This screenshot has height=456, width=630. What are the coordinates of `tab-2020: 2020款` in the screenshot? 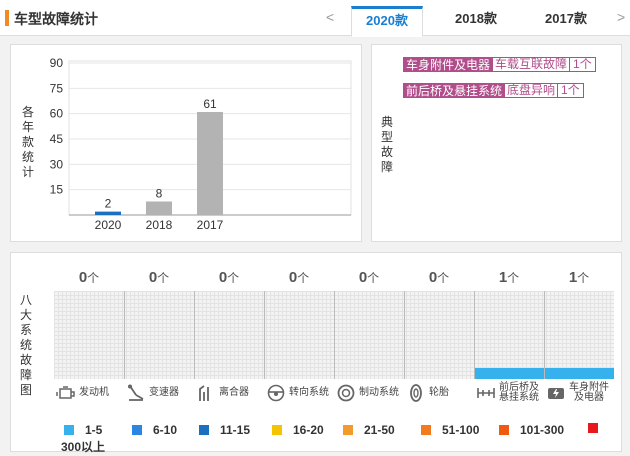 It's located at (387, 21).